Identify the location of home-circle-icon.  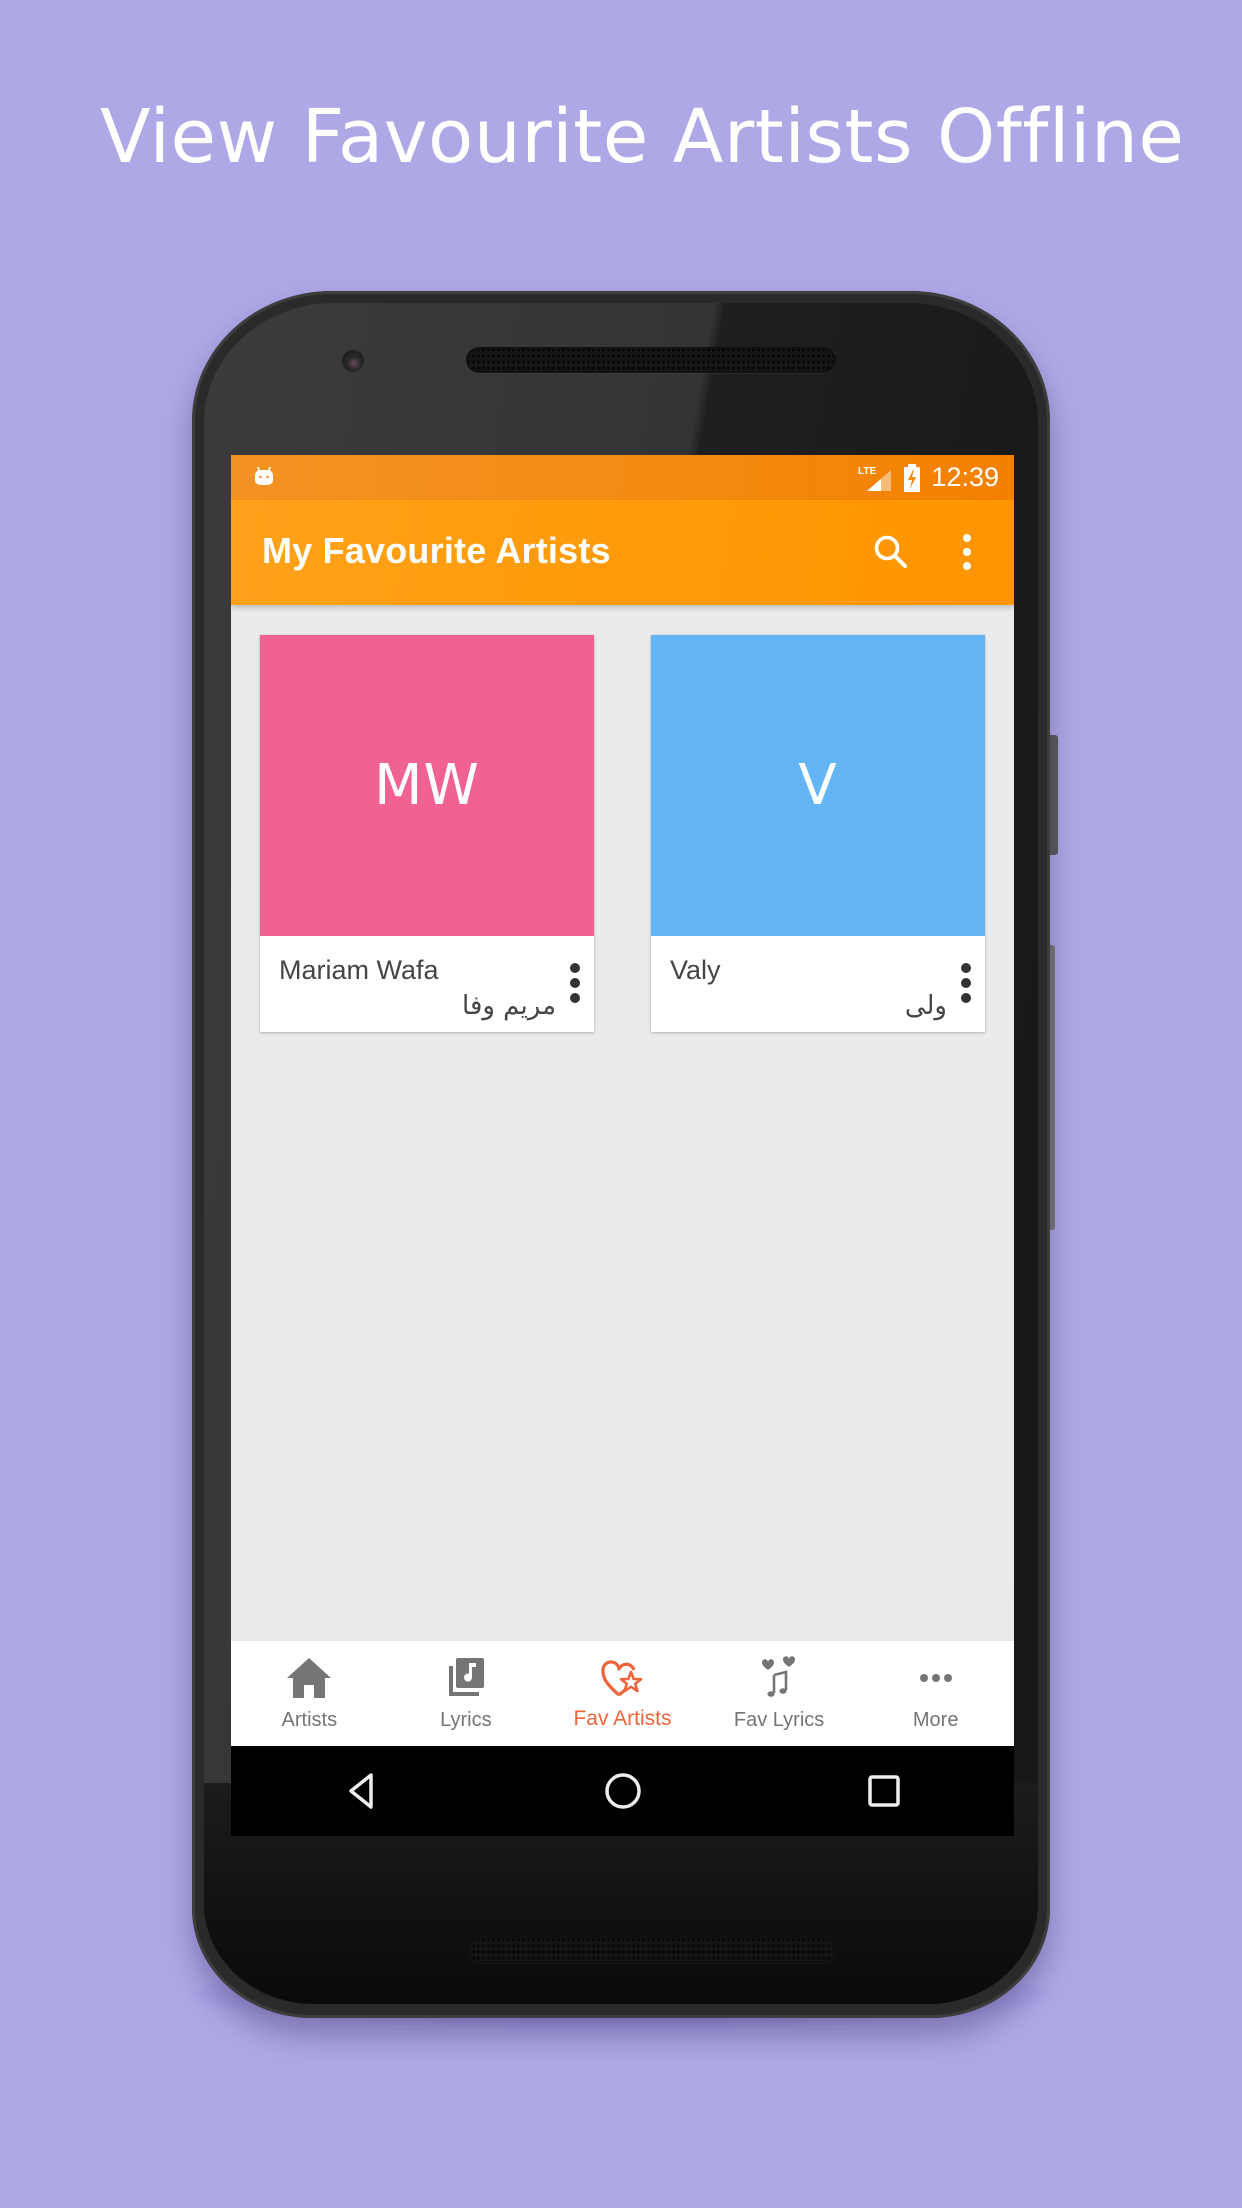
(622, 1791).